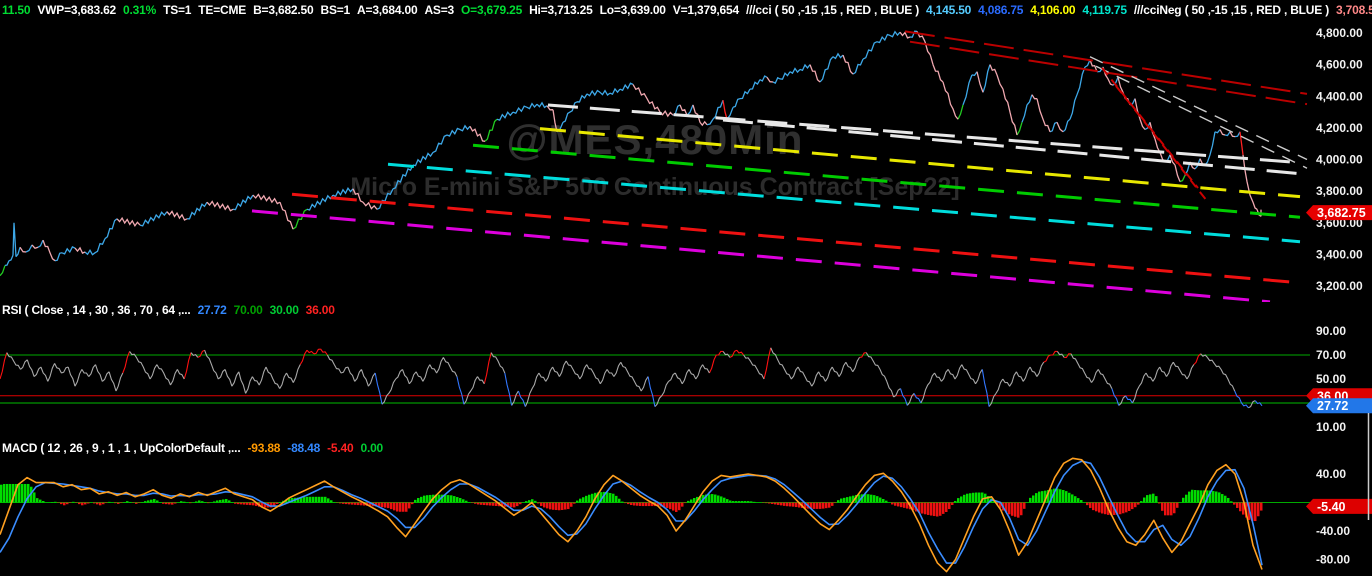 This screenshot has width=1372, height=576. I want to click on axis-tick-label: 50.00, so click(1331, 379).